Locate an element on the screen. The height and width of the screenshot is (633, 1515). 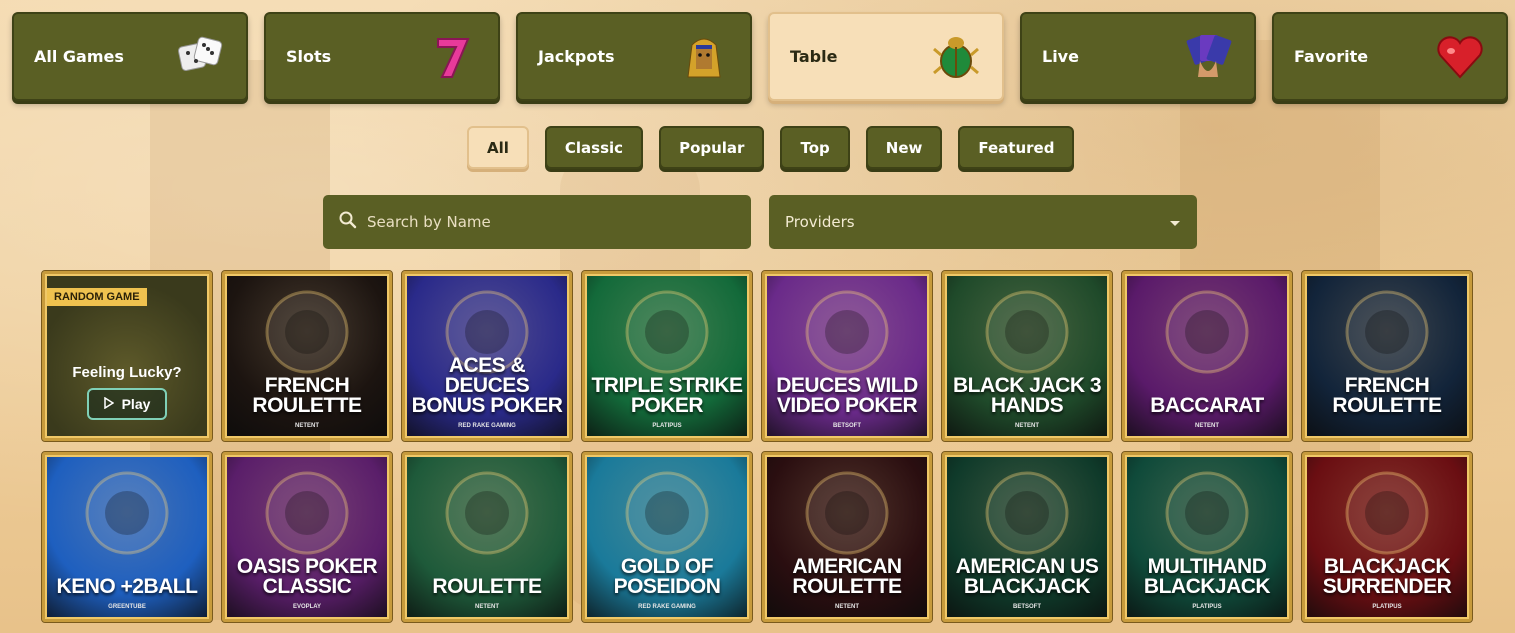
game-tile: TRIPLE STRIKE POKER PLATIPUS is located at coordinates (667, 356).